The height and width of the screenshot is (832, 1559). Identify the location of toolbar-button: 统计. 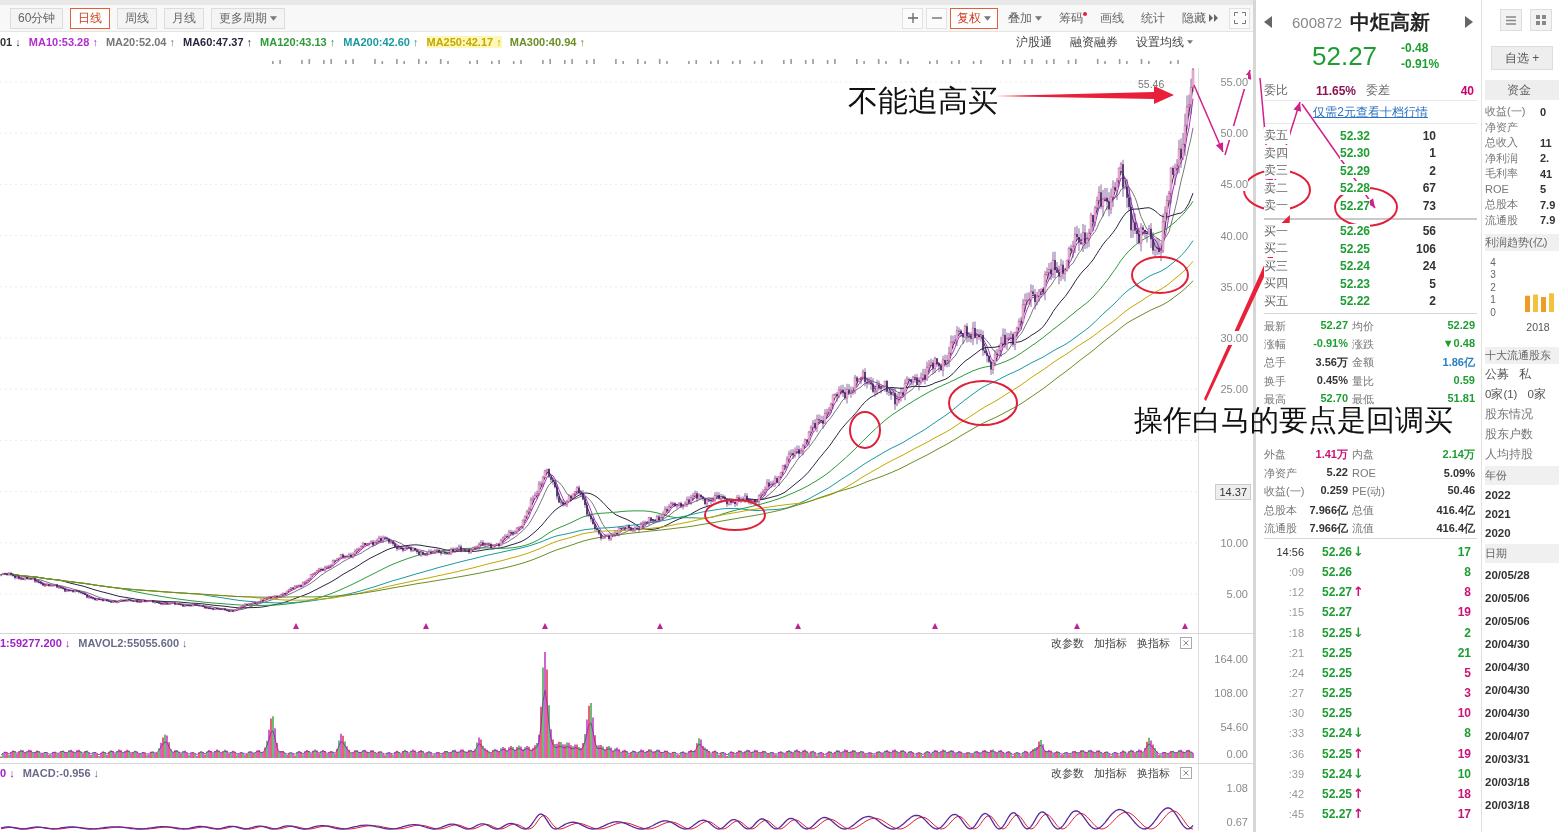
(1153, 18).